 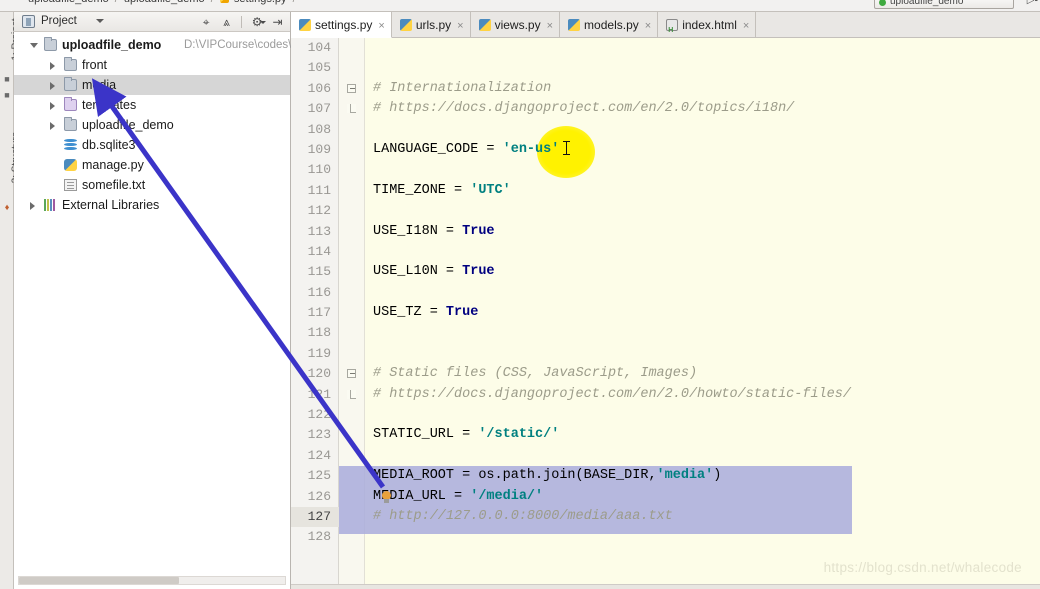 What do you see at coordinates (341, 25) in the screenshot?
I see `editor-tab: settings.py ×` at bounding box center [341, 25].